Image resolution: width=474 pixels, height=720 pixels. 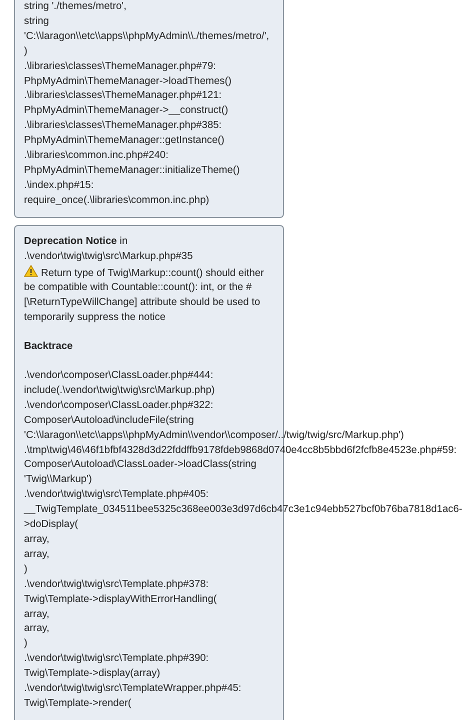 I want to click on trace-line: string './themes/metro',, so click(x=75, y=7).